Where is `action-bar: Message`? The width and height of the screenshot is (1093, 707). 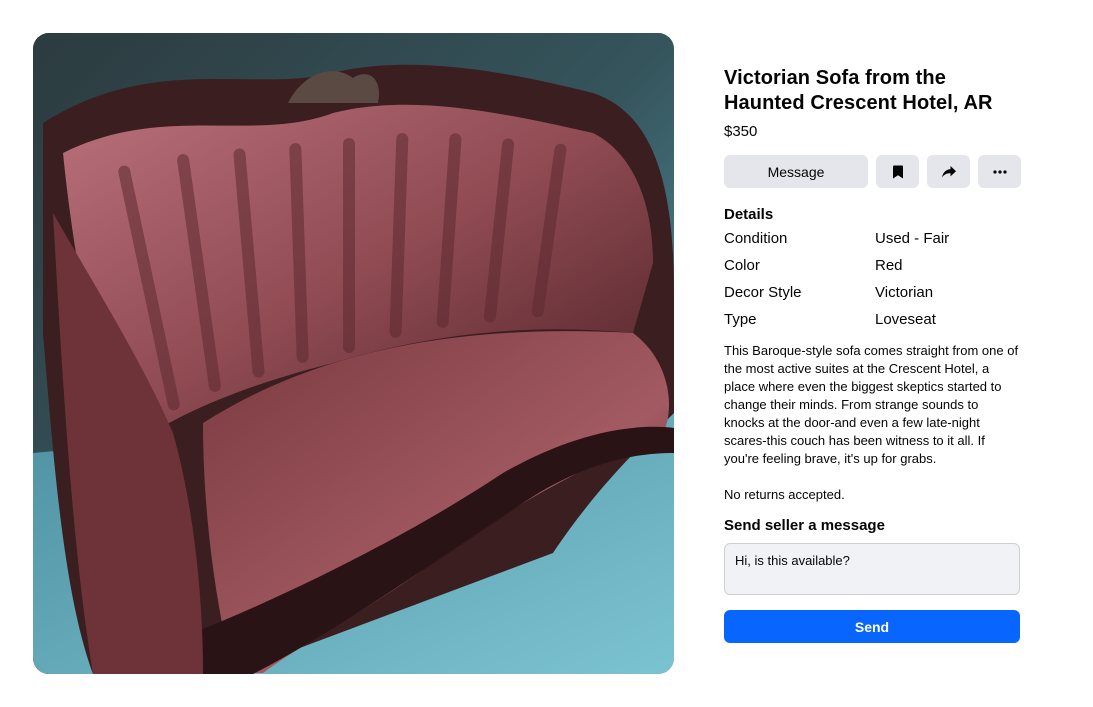
action-bar: Message is located at coordinates (874, 171).